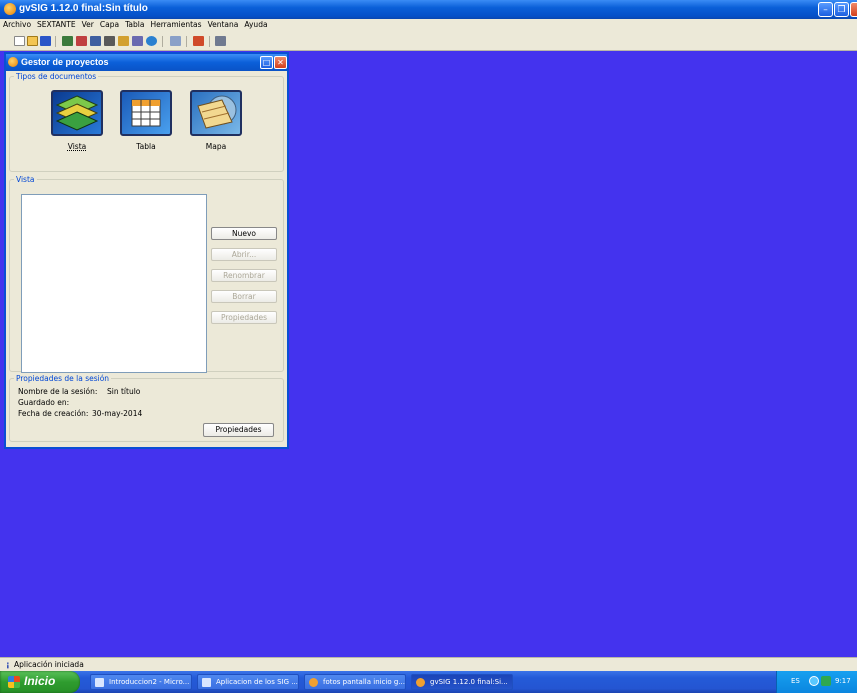 The height and width of the screenshot is (693, 857). Describe the element at coordinates (266, 62) in the screenshot. I see `maximize-frame-button: □` at that location.